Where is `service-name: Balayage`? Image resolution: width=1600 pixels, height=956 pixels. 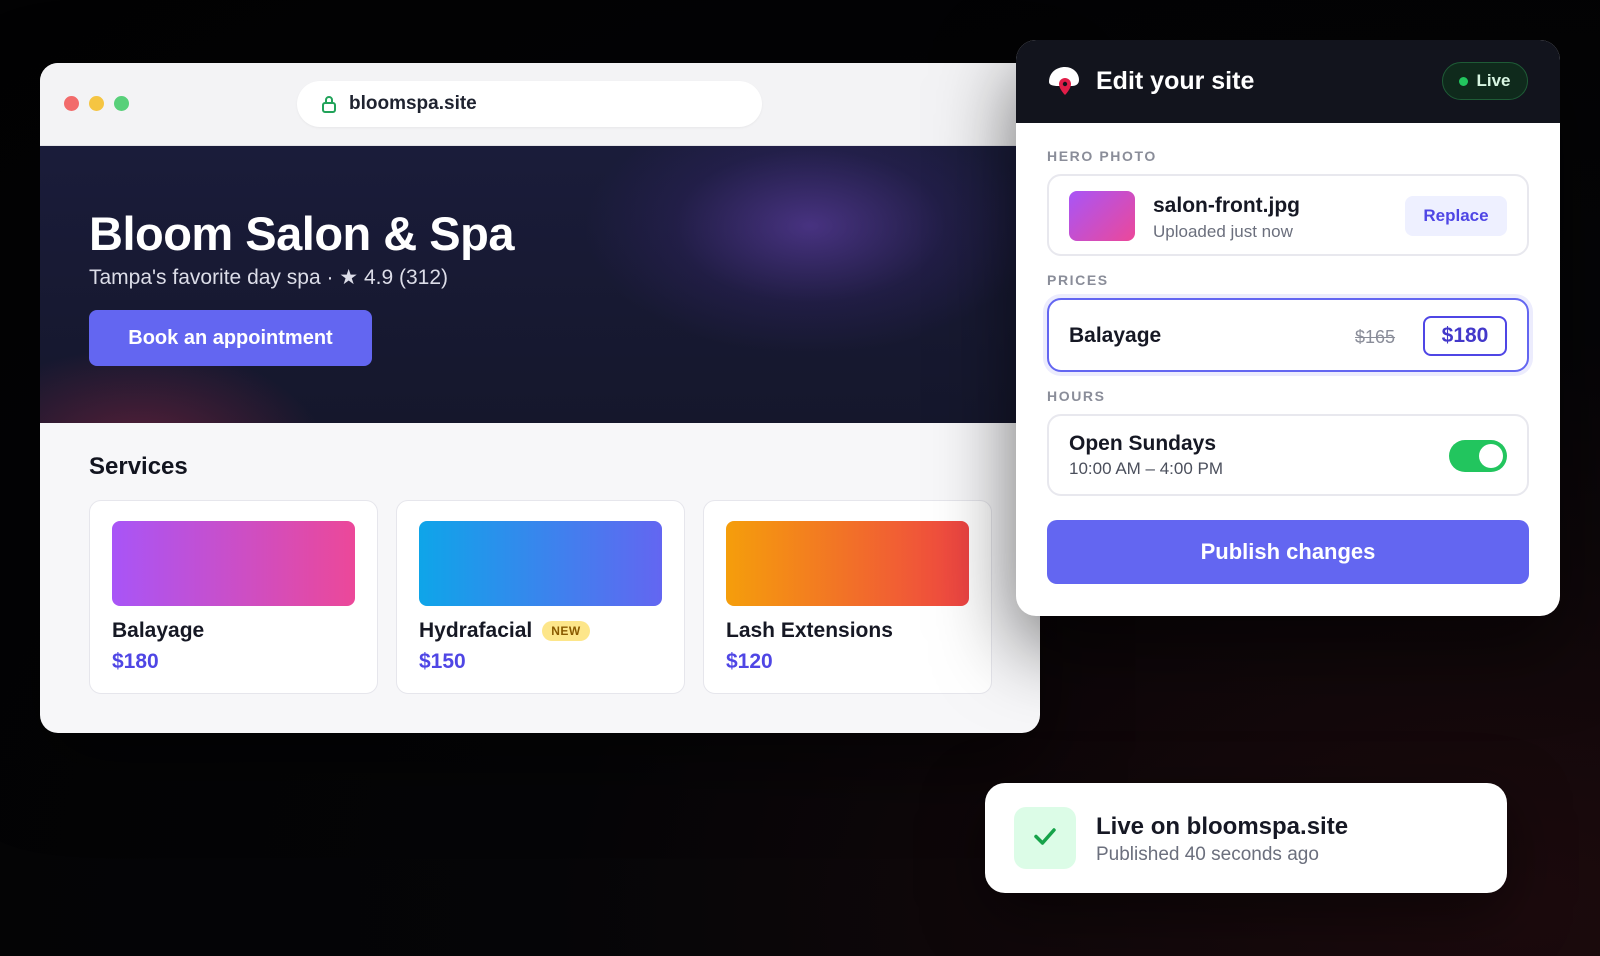 service-name: Balayage is located at coordinates (158, 631).